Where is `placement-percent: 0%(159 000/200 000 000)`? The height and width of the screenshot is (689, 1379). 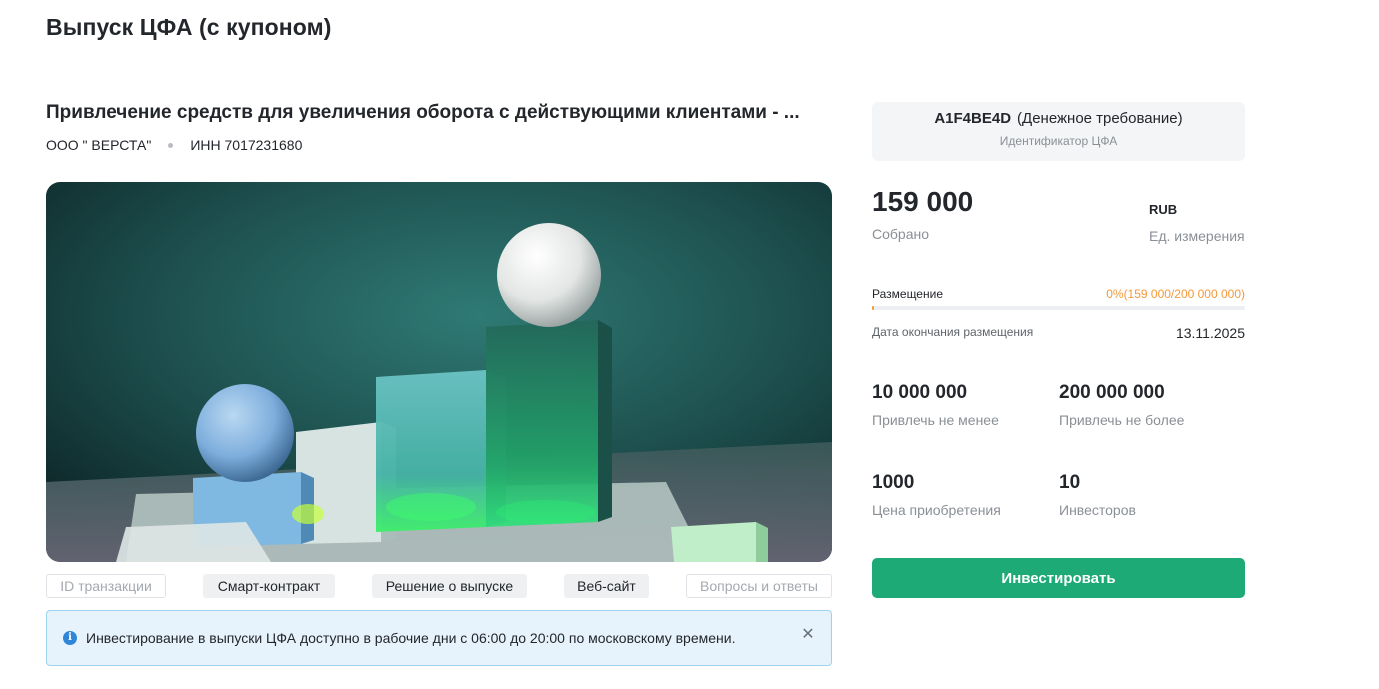
placement-percent: 0%(159 000/200 000 000) is located at coordinates (1175, 294).